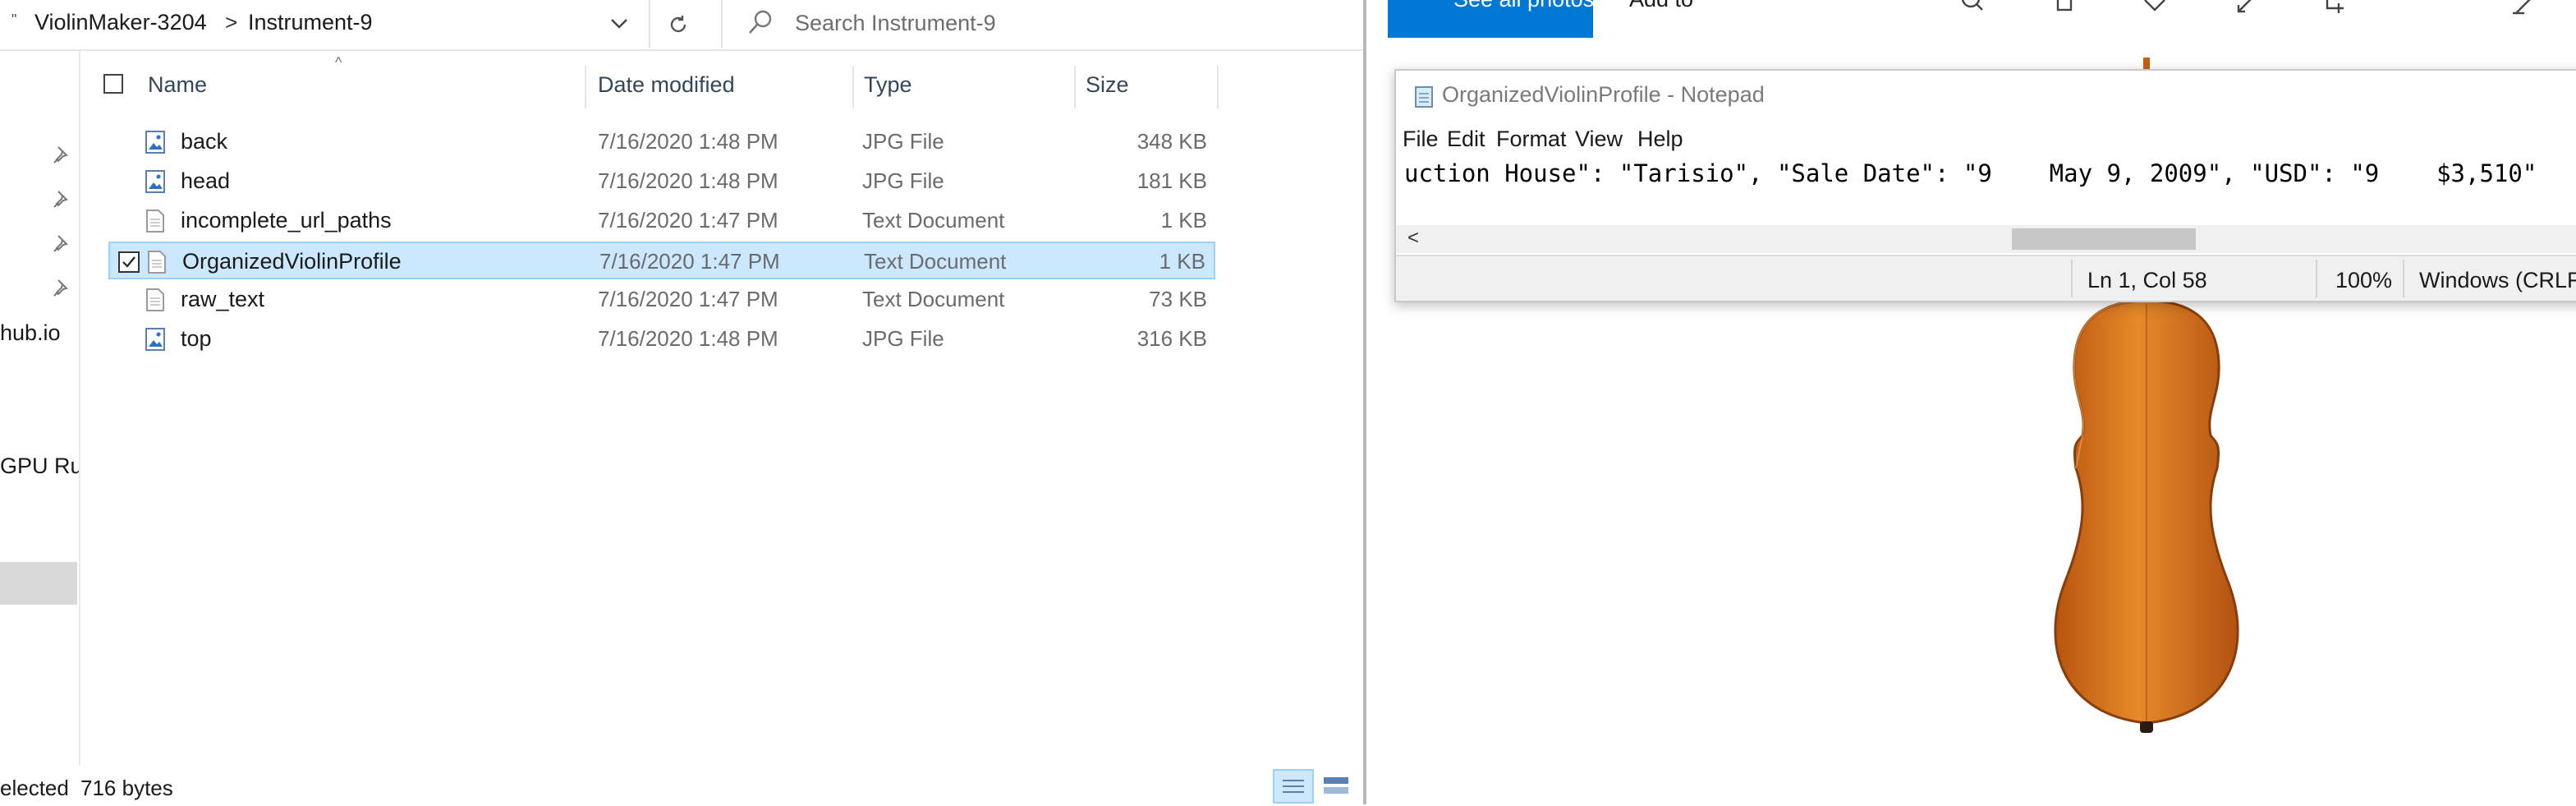 Image resolution: width=2576 pixels, height=806 pixels. I want to click on zoom-icon, so click(1974, 8).